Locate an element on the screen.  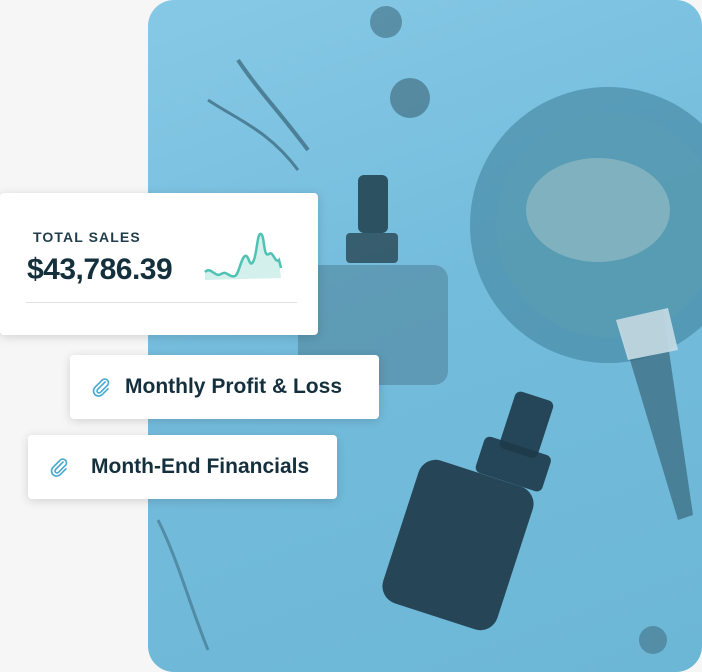
month-end-financials-link: Month-End Financials is located at coordinates (182, 467).